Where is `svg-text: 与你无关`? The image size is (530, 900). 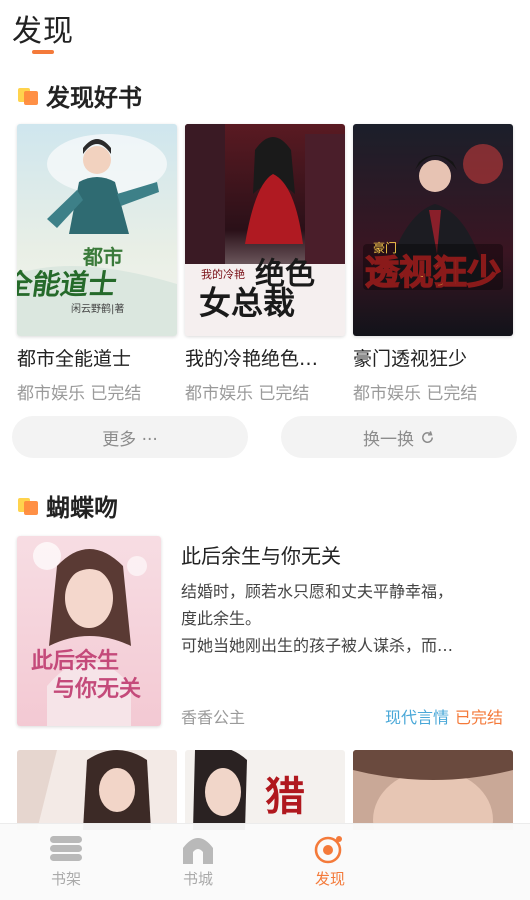
svg-text: 与你无关 is located at coordinates (97, 689).